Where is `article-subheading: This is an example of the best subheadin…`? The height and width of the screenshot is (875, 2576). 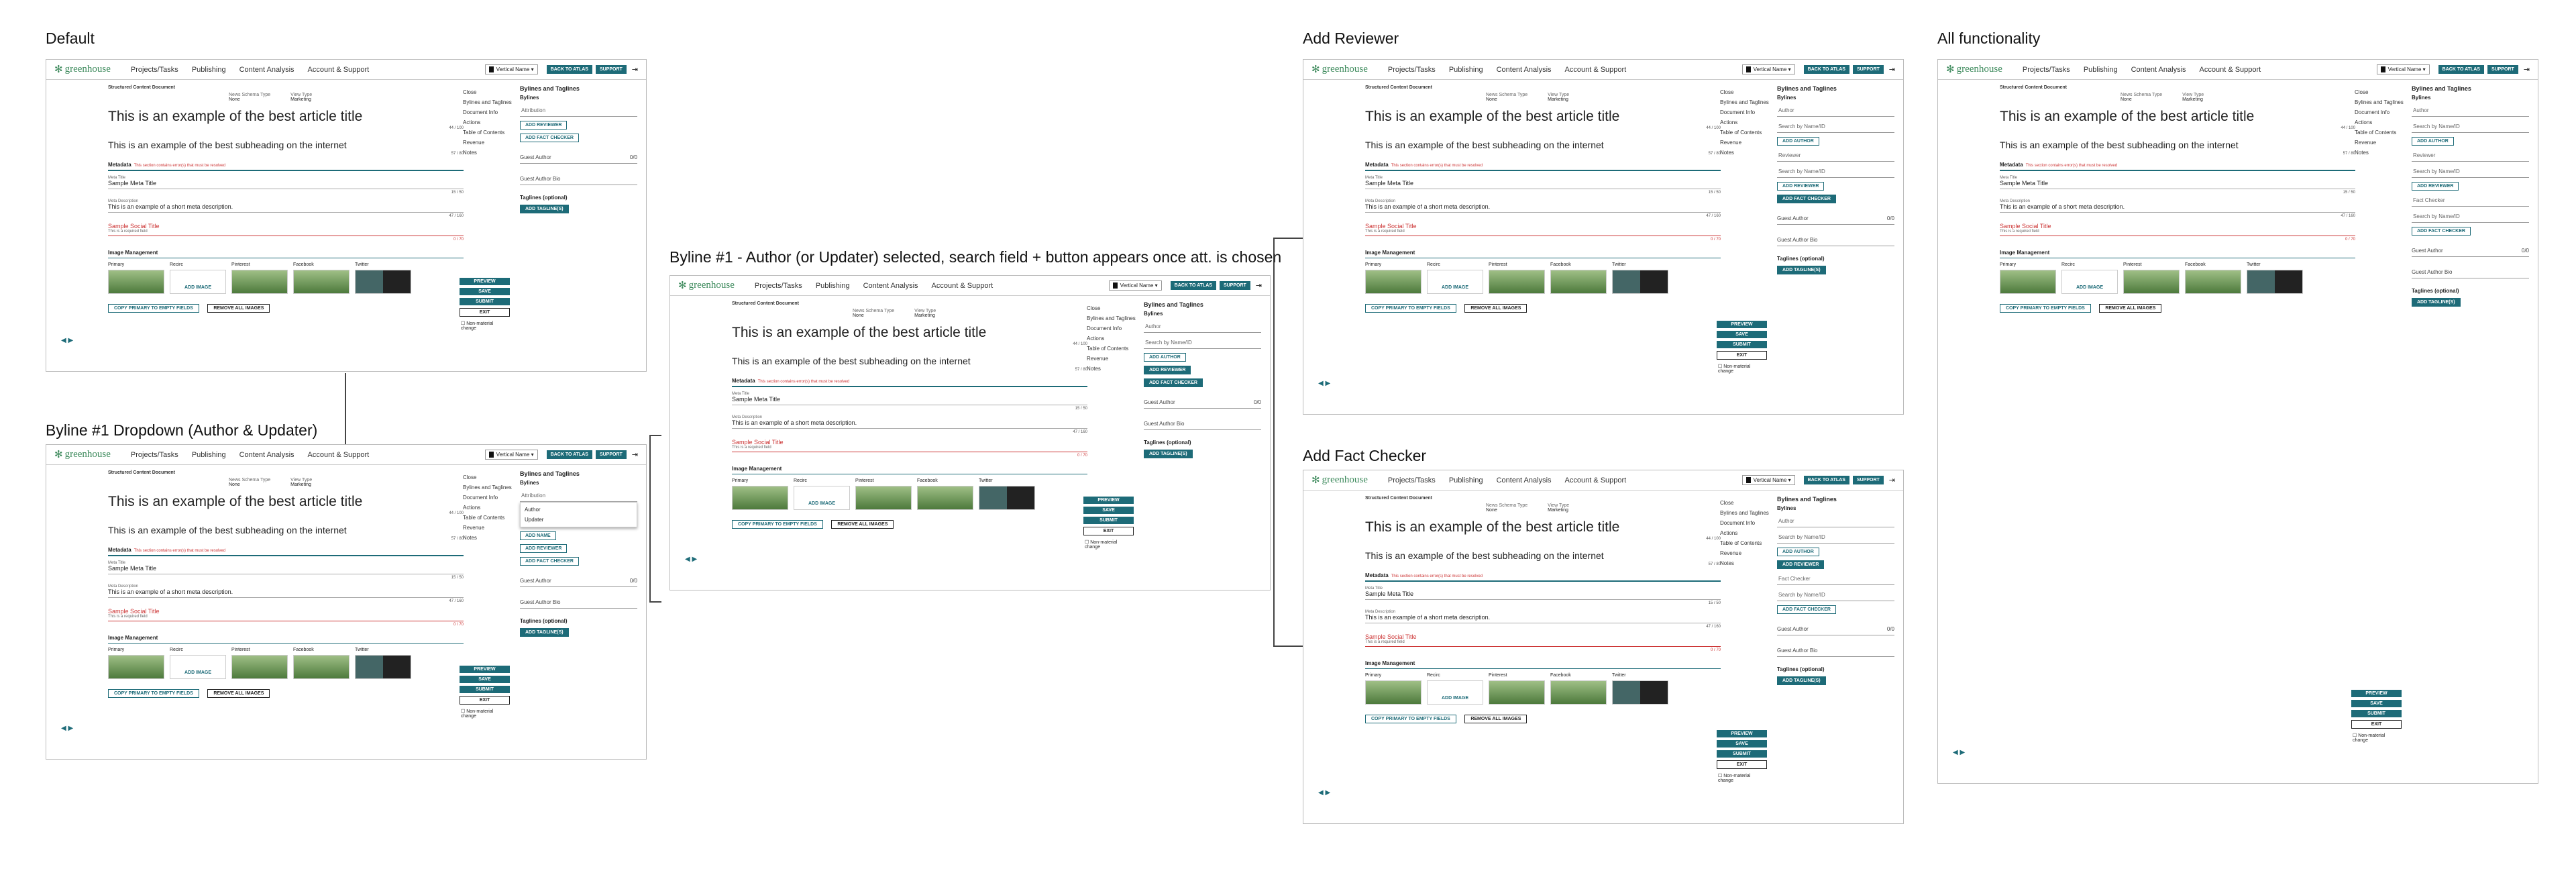
article-subheading: This is an example of the best subheadin… is located at coordinates (1543, 555).